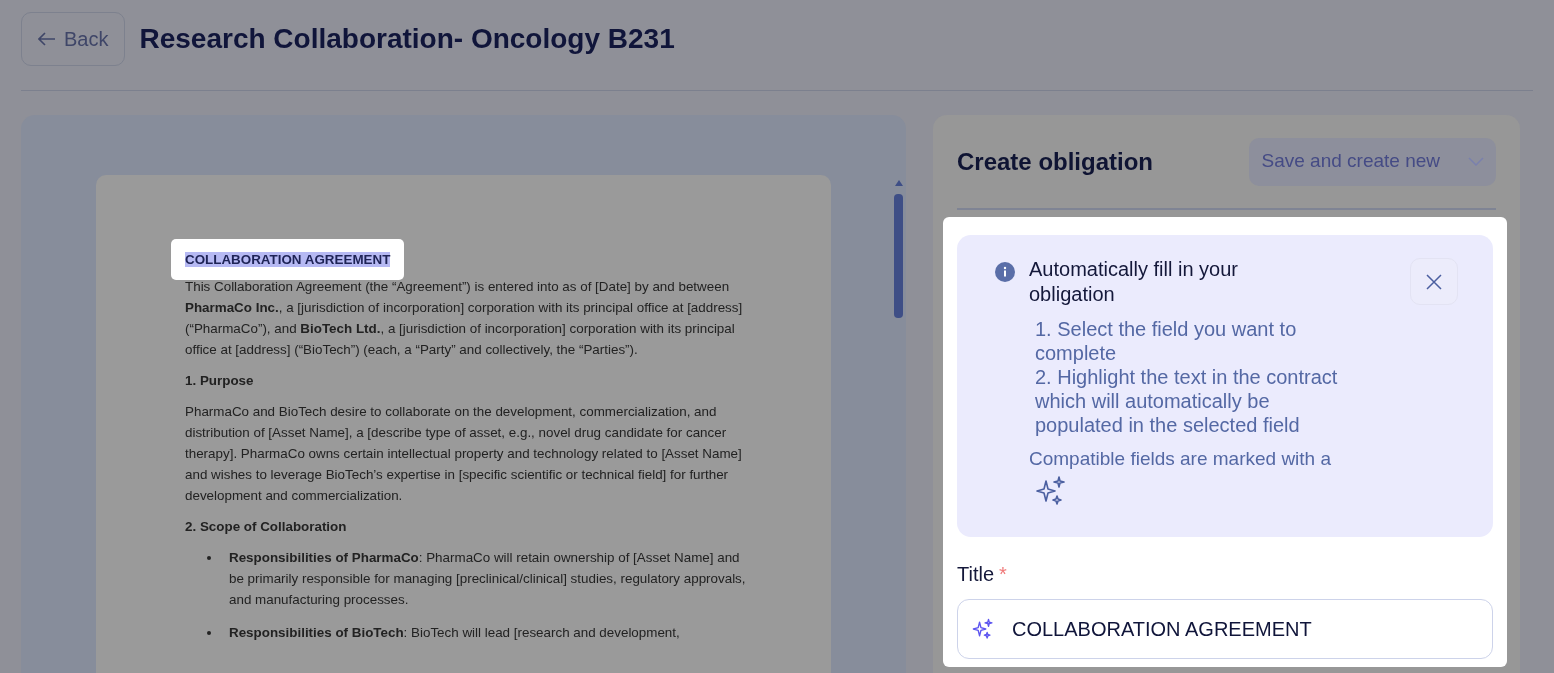 This screenshot has width=1554, height=673. Describe the element at coordinates (899, 183) in the screenshot. I see `scroll-up-icon` at that location.